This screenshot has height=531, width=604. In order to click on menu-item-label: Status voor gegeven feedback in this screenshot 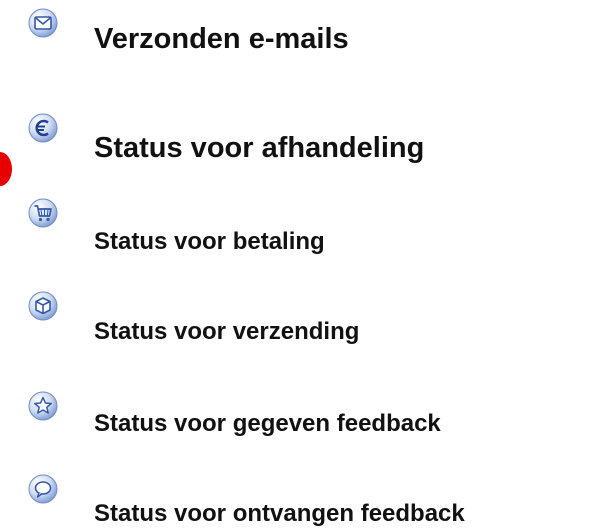, I will do `click(267, 423)`.